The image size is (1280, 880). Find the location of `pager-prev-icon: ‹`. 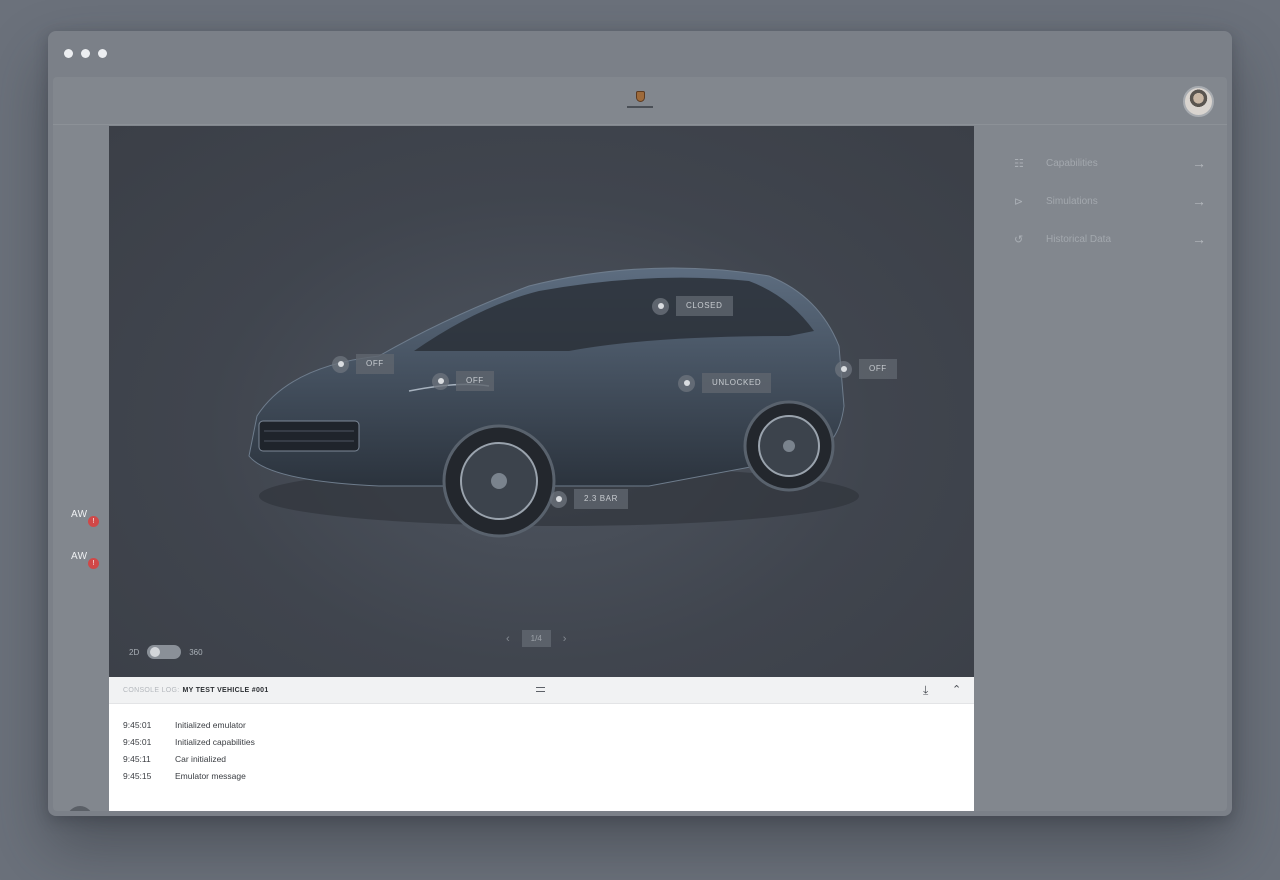

pager-prev-icon: ‹ is located at coordinates (508, 639).